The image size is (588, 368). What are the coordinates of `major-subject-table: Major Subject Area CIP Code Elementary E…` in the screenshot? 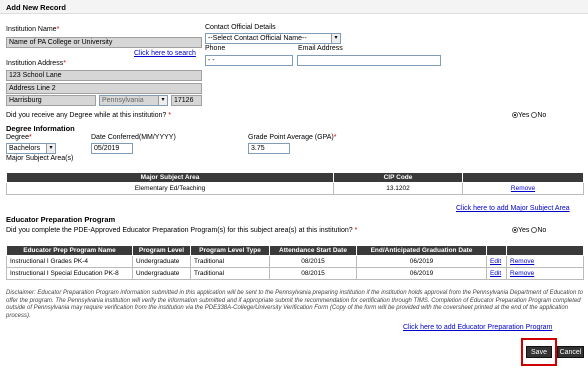 It's located at (295, 183).